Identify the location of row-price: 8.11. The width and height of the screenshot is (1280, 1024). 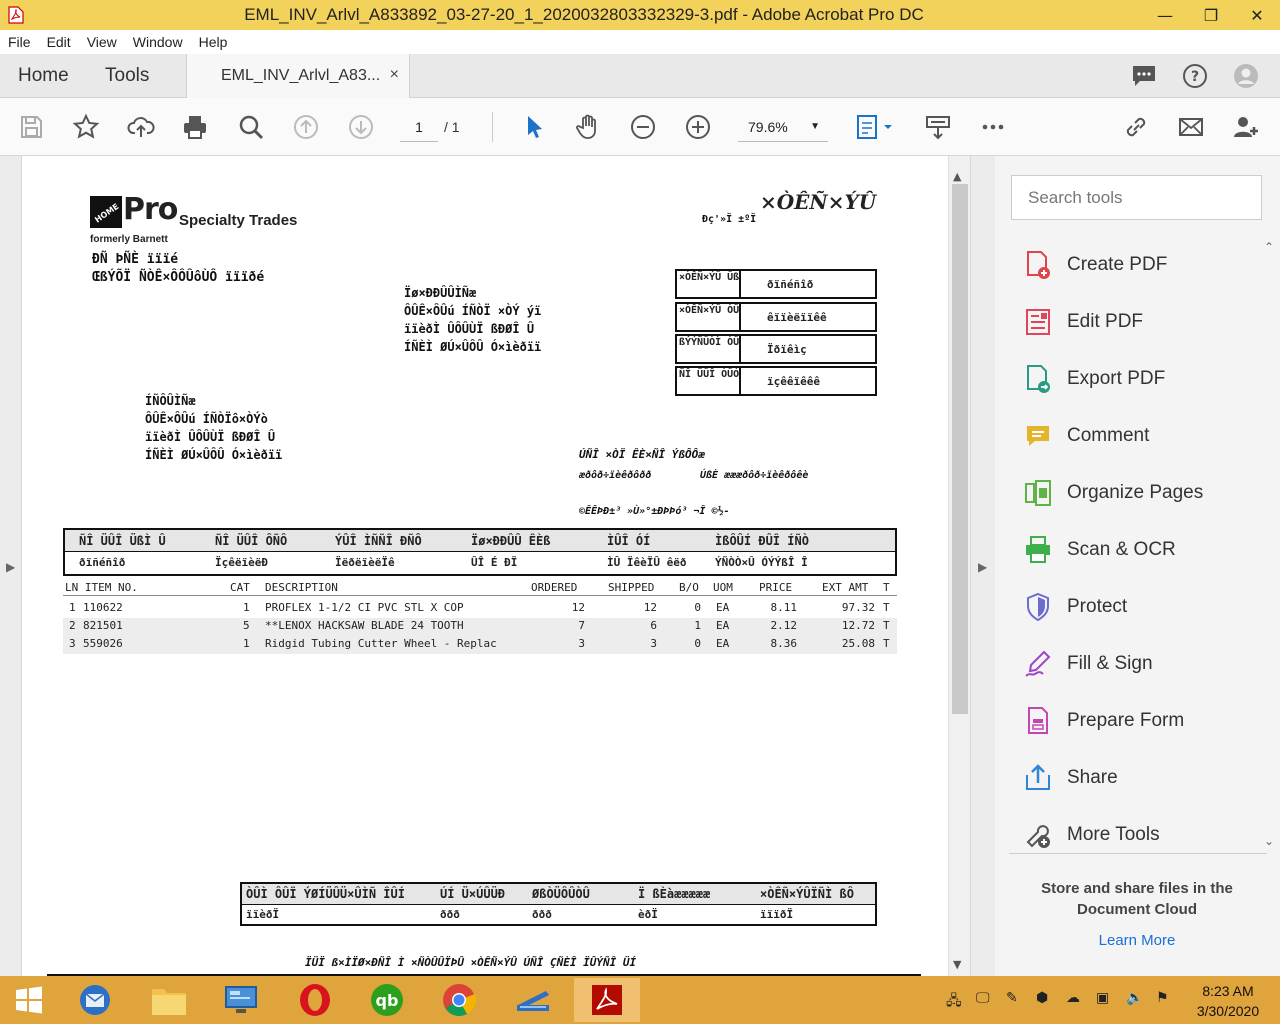
(784, 607).